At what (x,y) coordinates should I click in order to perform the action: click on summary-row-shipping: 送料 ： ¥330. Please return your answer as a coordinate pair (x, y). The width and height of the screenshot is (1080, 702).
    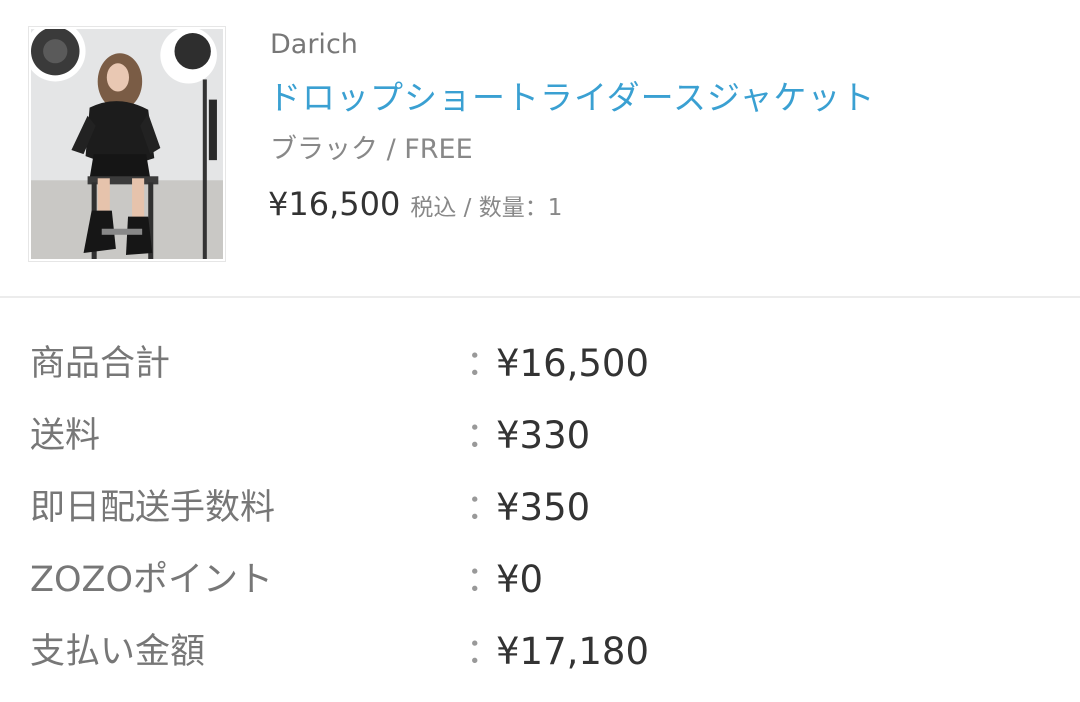
    Looking at the image, I should click on (540, 434).